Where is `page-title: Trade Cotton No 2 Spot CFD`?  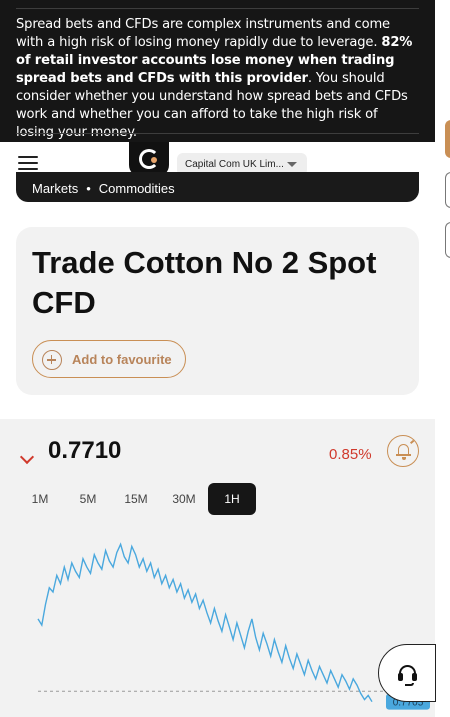
page-title: Trade Cotton No 2 Spot CFD is located at coordinates (204, 282).